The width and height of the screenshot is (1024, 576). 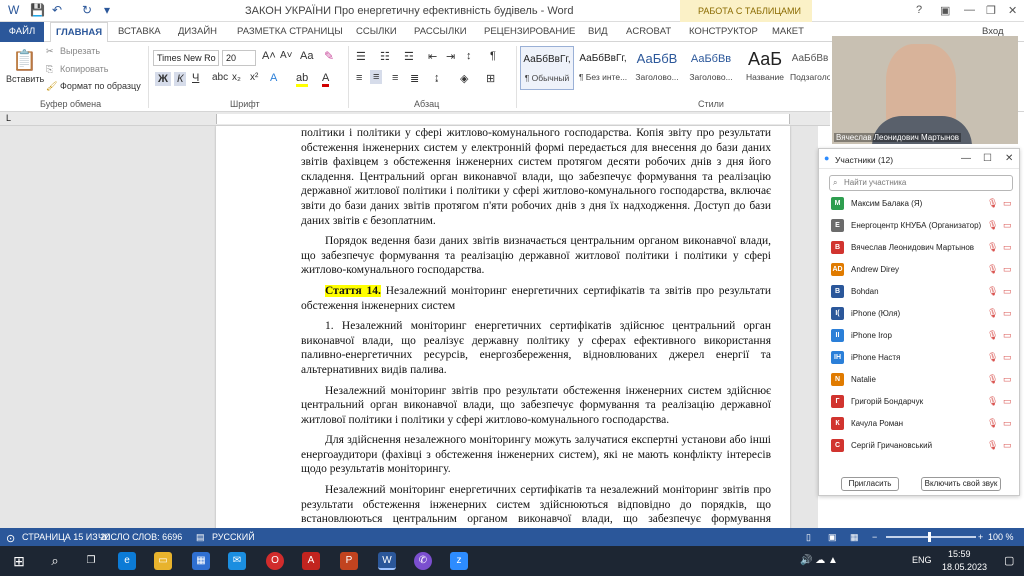 I want to click on show-marks-icon: ¶, so click(x=493, y=56).